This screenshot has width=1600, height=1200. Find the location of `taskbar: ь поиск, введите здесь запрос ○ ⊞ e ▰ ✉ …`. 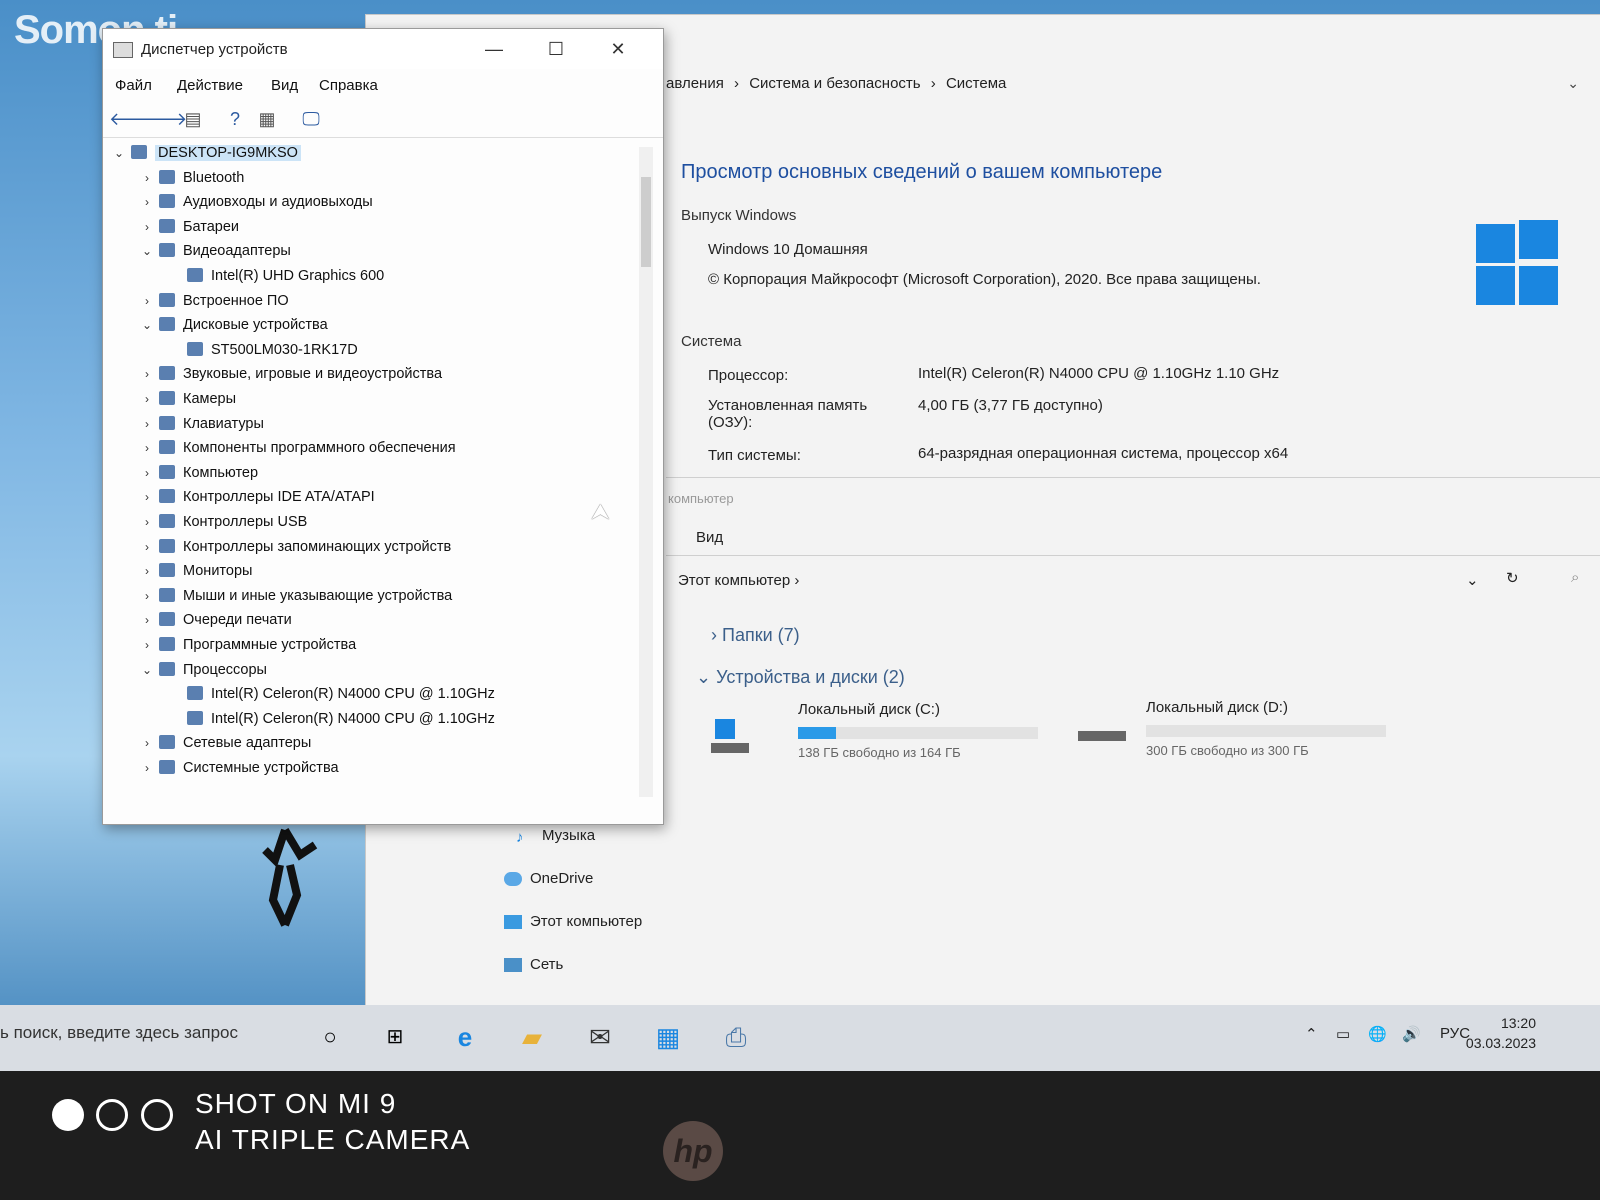

taskbar: ь поиск, введите здесь запрос ○ ⊞ e ▰ ✉ … is located at coordinates (800, 1038).